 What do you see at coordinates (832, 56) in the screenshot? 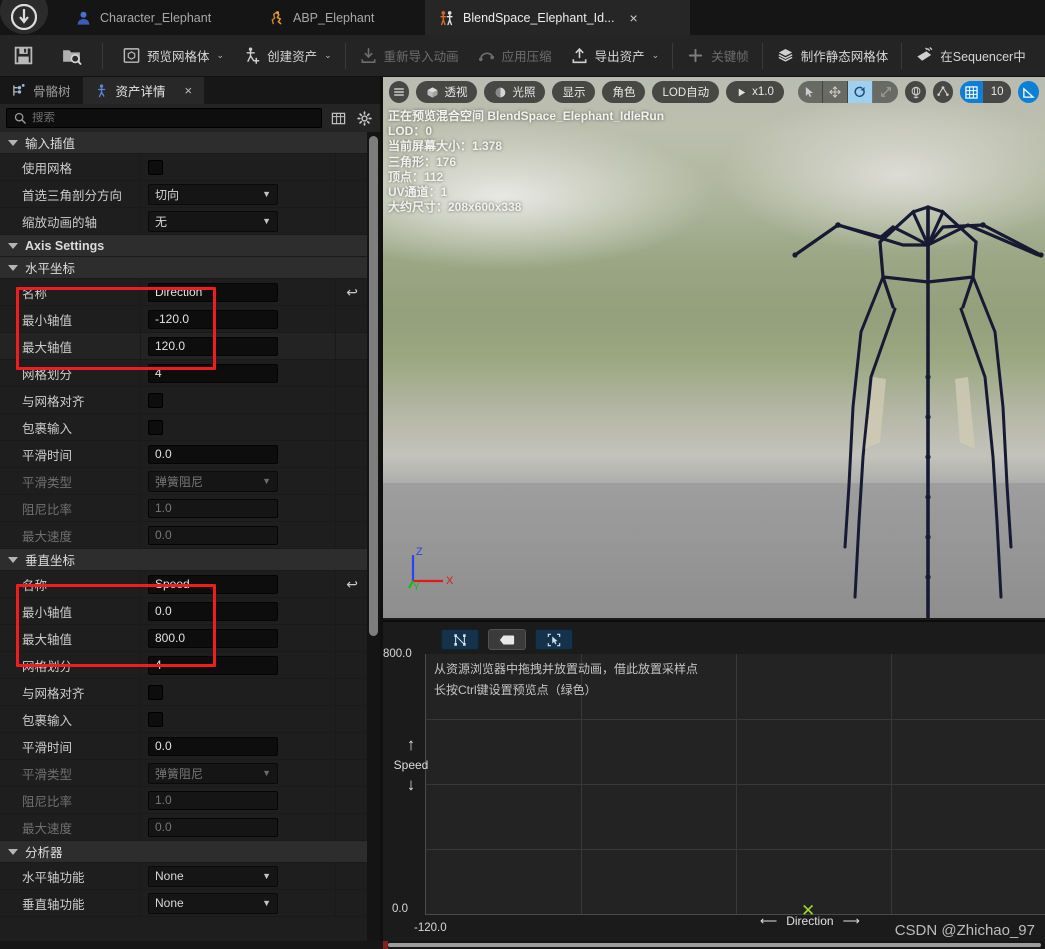
I see `make-static-mesh-button: 制作静态网格体` at bounding box center [832, 56].